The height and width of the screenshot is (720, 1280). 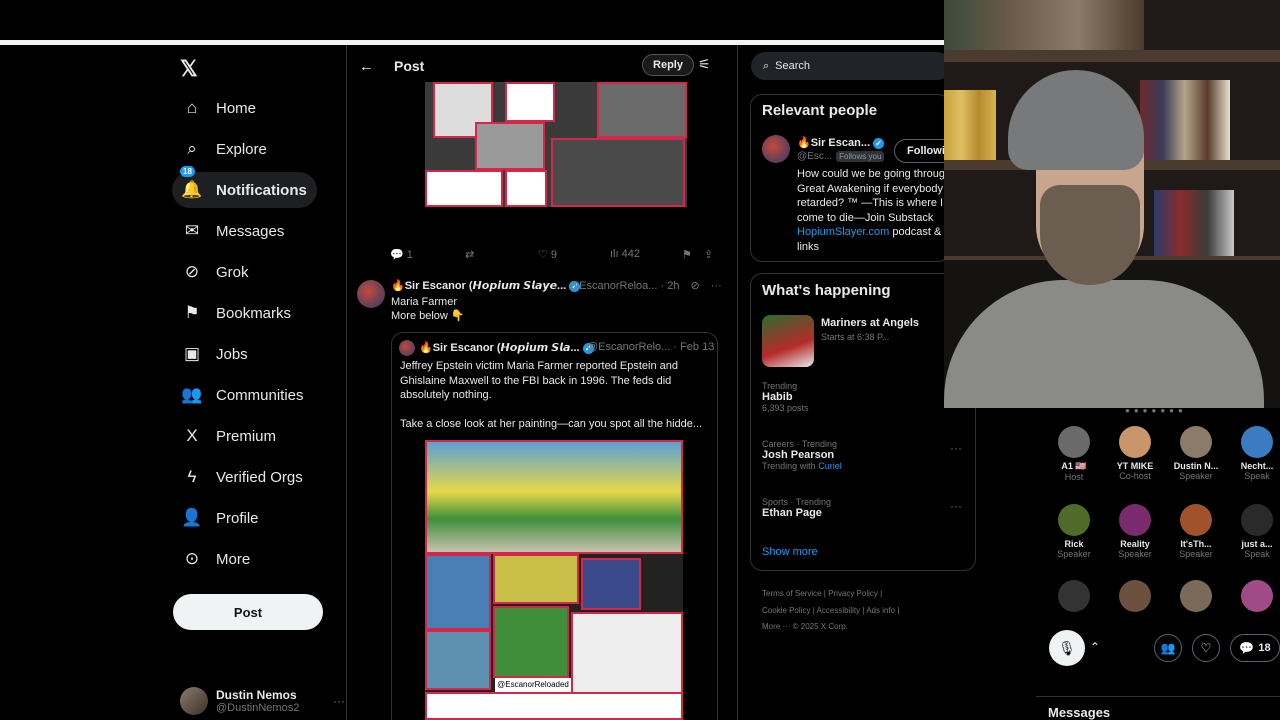 I want to click on tweet-image-collage, so click(x=556, y=144).